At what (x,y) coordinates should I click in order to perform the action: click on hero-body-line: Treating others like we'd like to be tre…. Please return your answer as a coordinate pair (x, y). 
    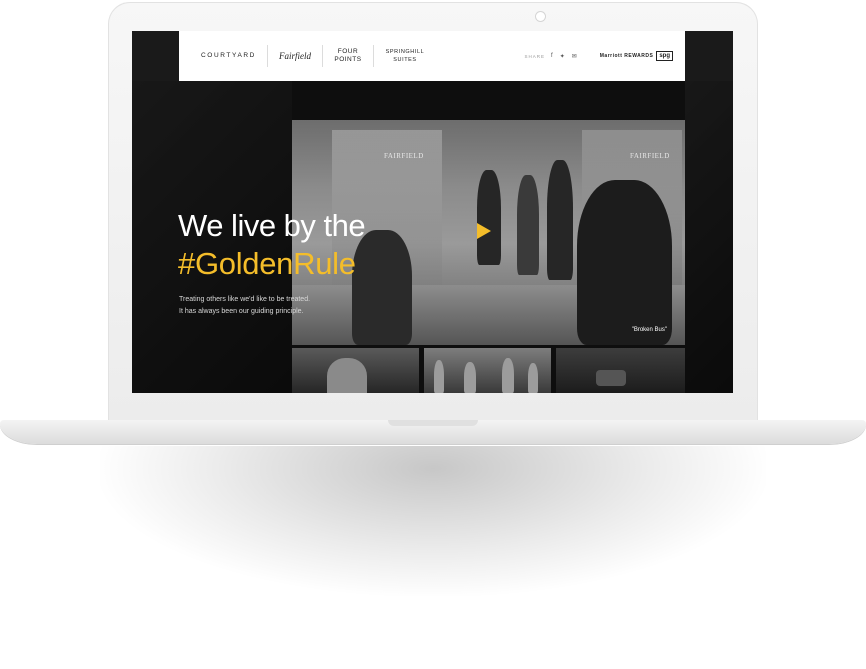
    Looking at the image, I should click on (245, 299).